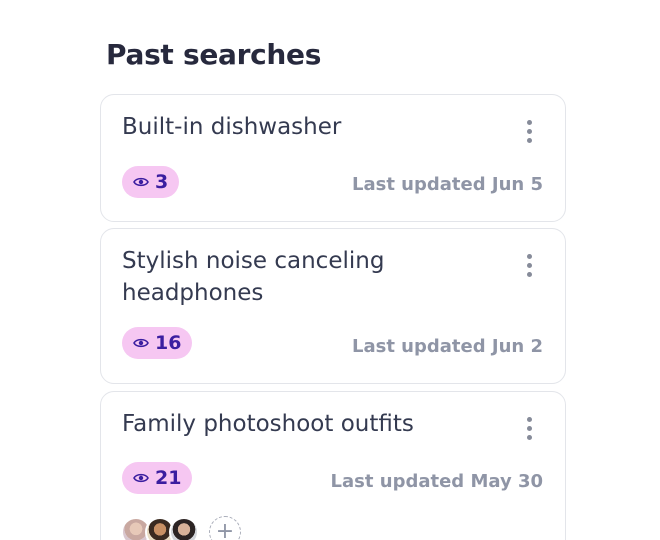  Describe the element at coordinates (214, 54) in the screenshot. I see `page-title: Past searches` at that location.